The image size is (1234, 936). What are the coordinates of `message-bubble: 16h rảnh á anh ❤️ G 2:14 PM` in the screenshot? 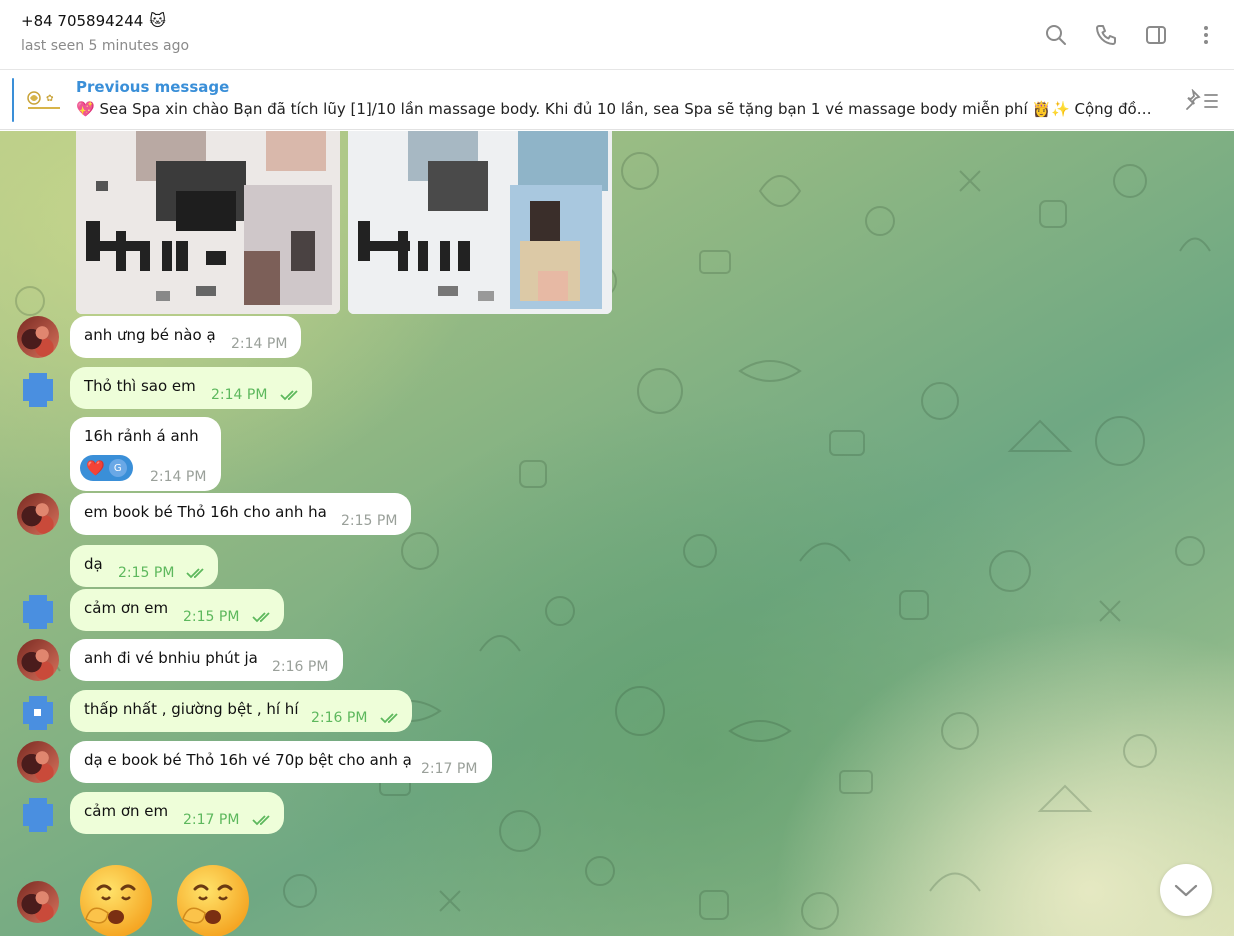 It's located at (145, 454).